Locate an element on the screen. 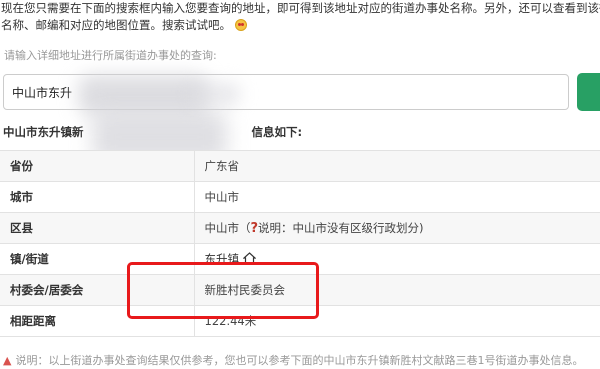 Image resolution: width=600 pixels, height=369 pixels. city-value: 中山市 is located at coordinates (397, 197).